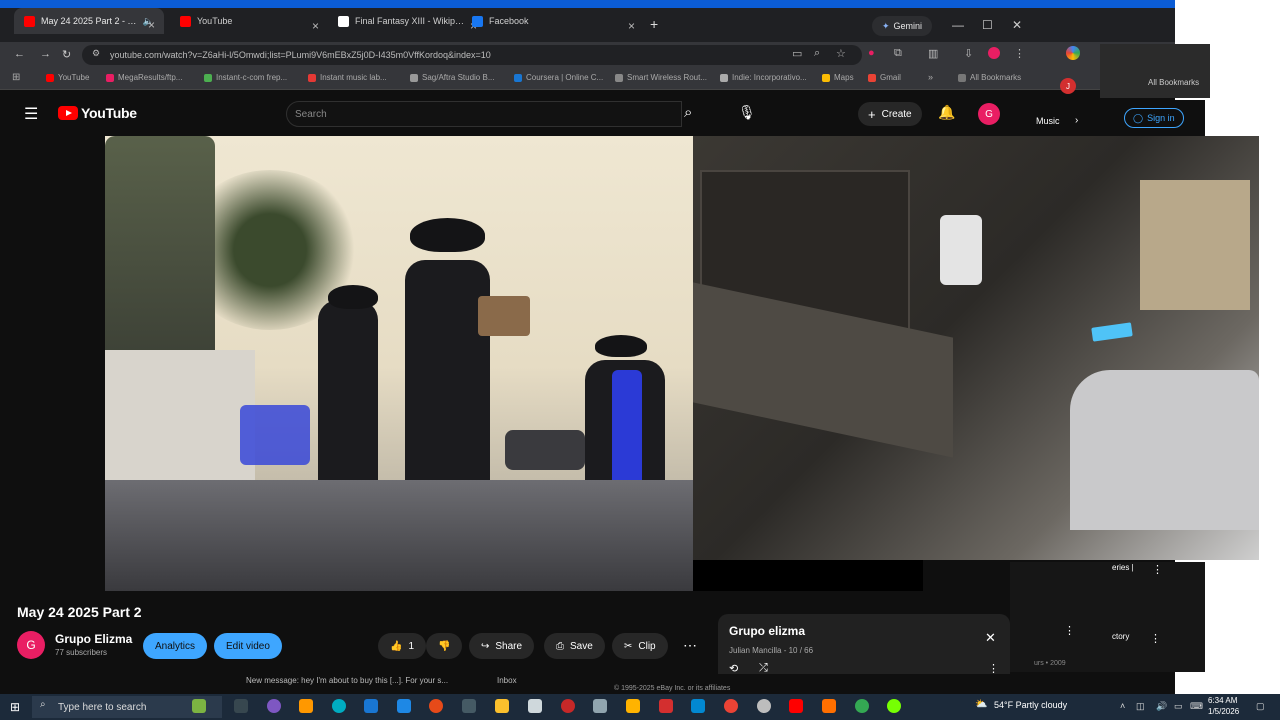 Image resolution: width=1280 pixels, height=720 pixels. Describe the element at coordinates (97, 113) in the screenshot. I see `youtube-logo: YouTube` at that location.